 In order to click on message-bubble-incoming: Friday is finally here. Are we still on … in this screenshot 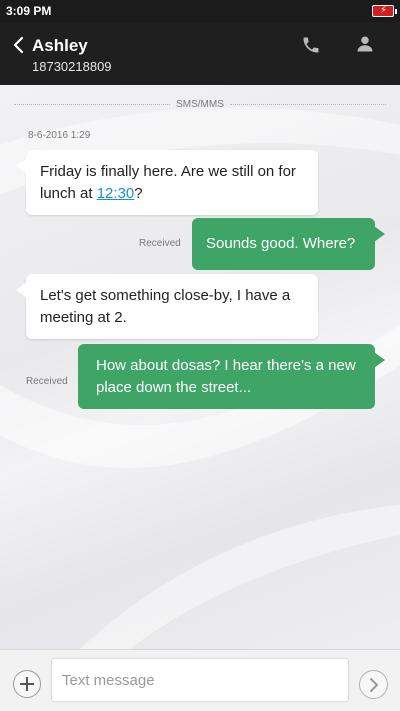, I will do `click(167, 182)`.